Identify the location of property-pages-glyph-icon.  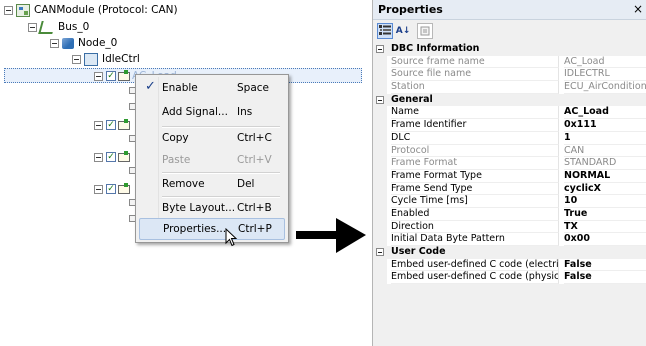
(425, 31).